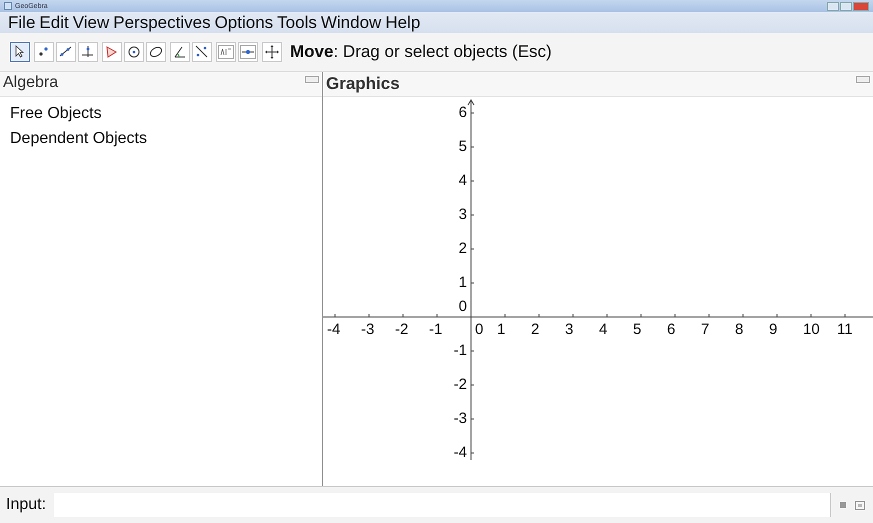 This screenshot has height=523, width=873. What do you see at coordinates (22, 22) in the screenshot?
I see `menu-item: File` at bounding box center [22, 22].